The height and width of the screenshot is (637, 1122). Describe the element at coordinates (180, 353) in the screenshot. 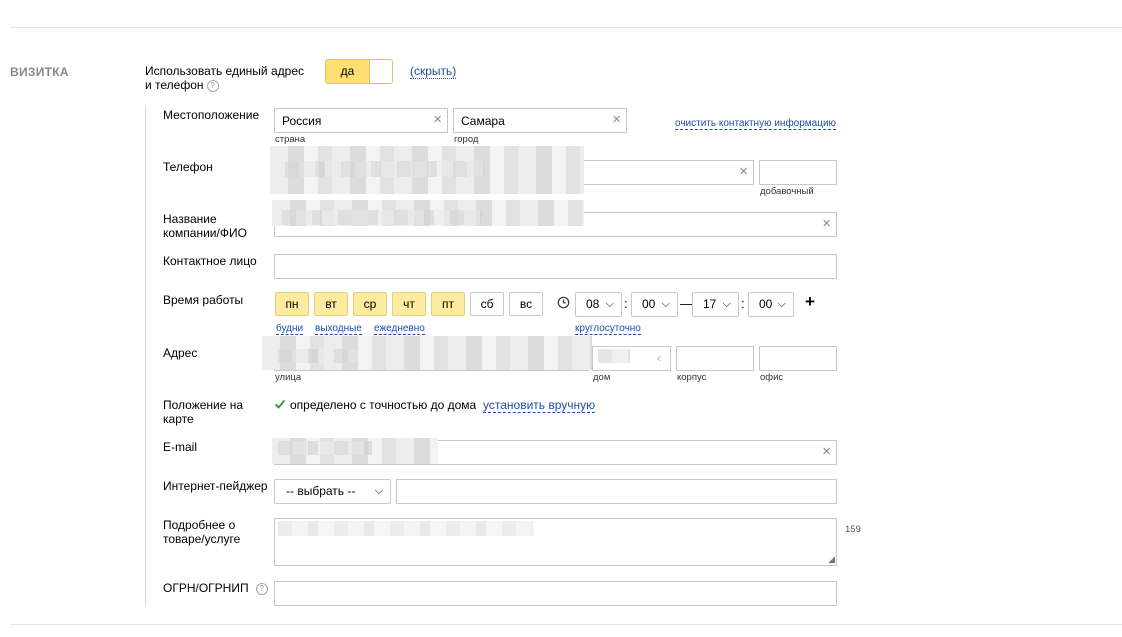

I see `address-label: Адрес` at that location.